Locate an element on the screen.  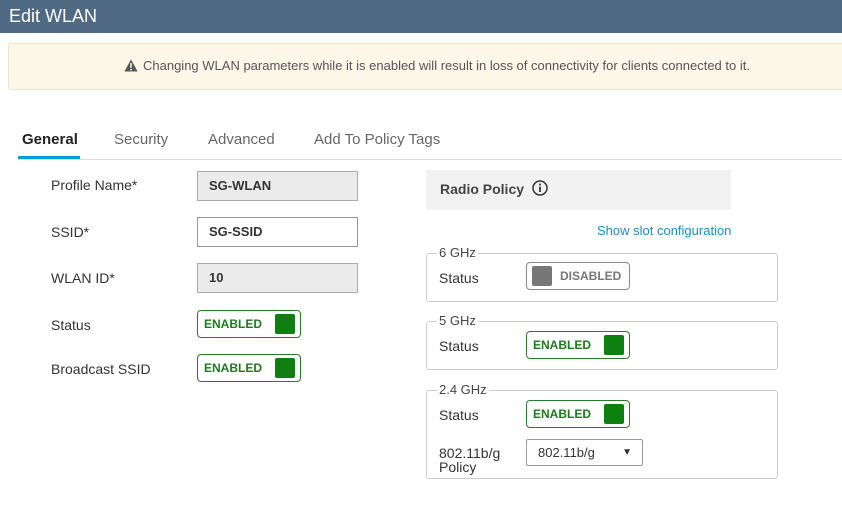
status-toggle-label: ENABLED is located at coordinates (233, 324).